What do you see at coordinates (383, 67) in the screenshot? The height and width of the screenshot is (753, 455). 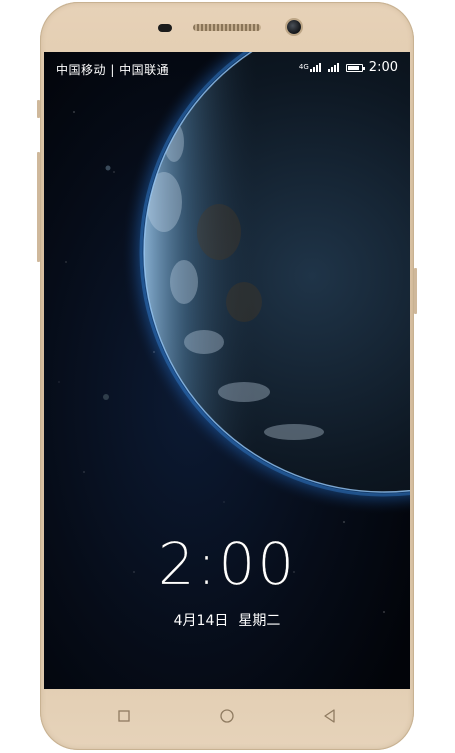 I see `status-time: 2:00` at bounding box center [383, 67].